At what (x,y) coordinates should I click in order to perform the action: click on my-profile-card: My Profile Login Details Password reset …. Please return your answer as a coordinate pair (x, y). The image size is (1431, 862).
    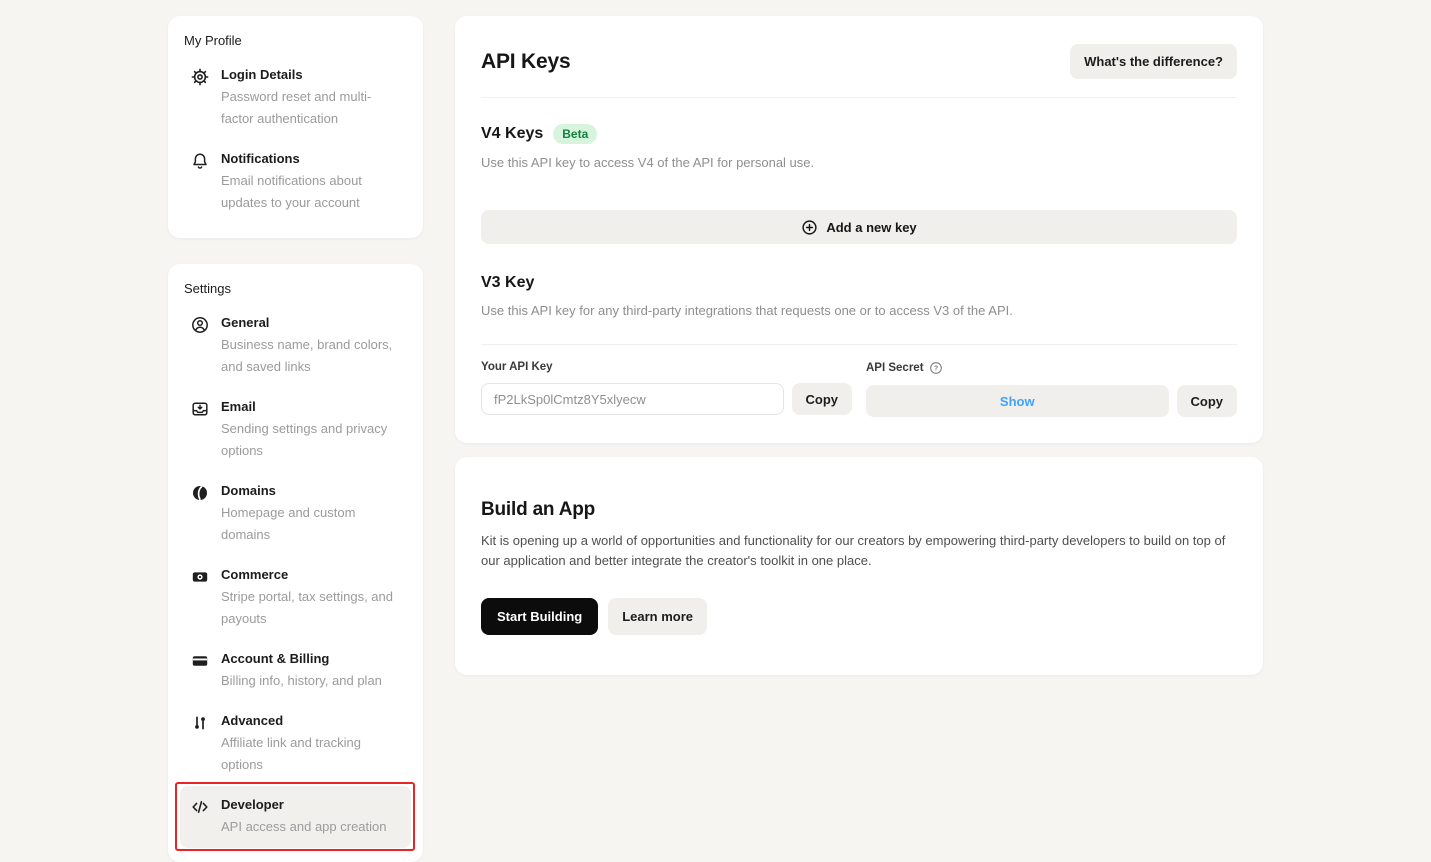
    Looking at the image, I should click on (295, 127).